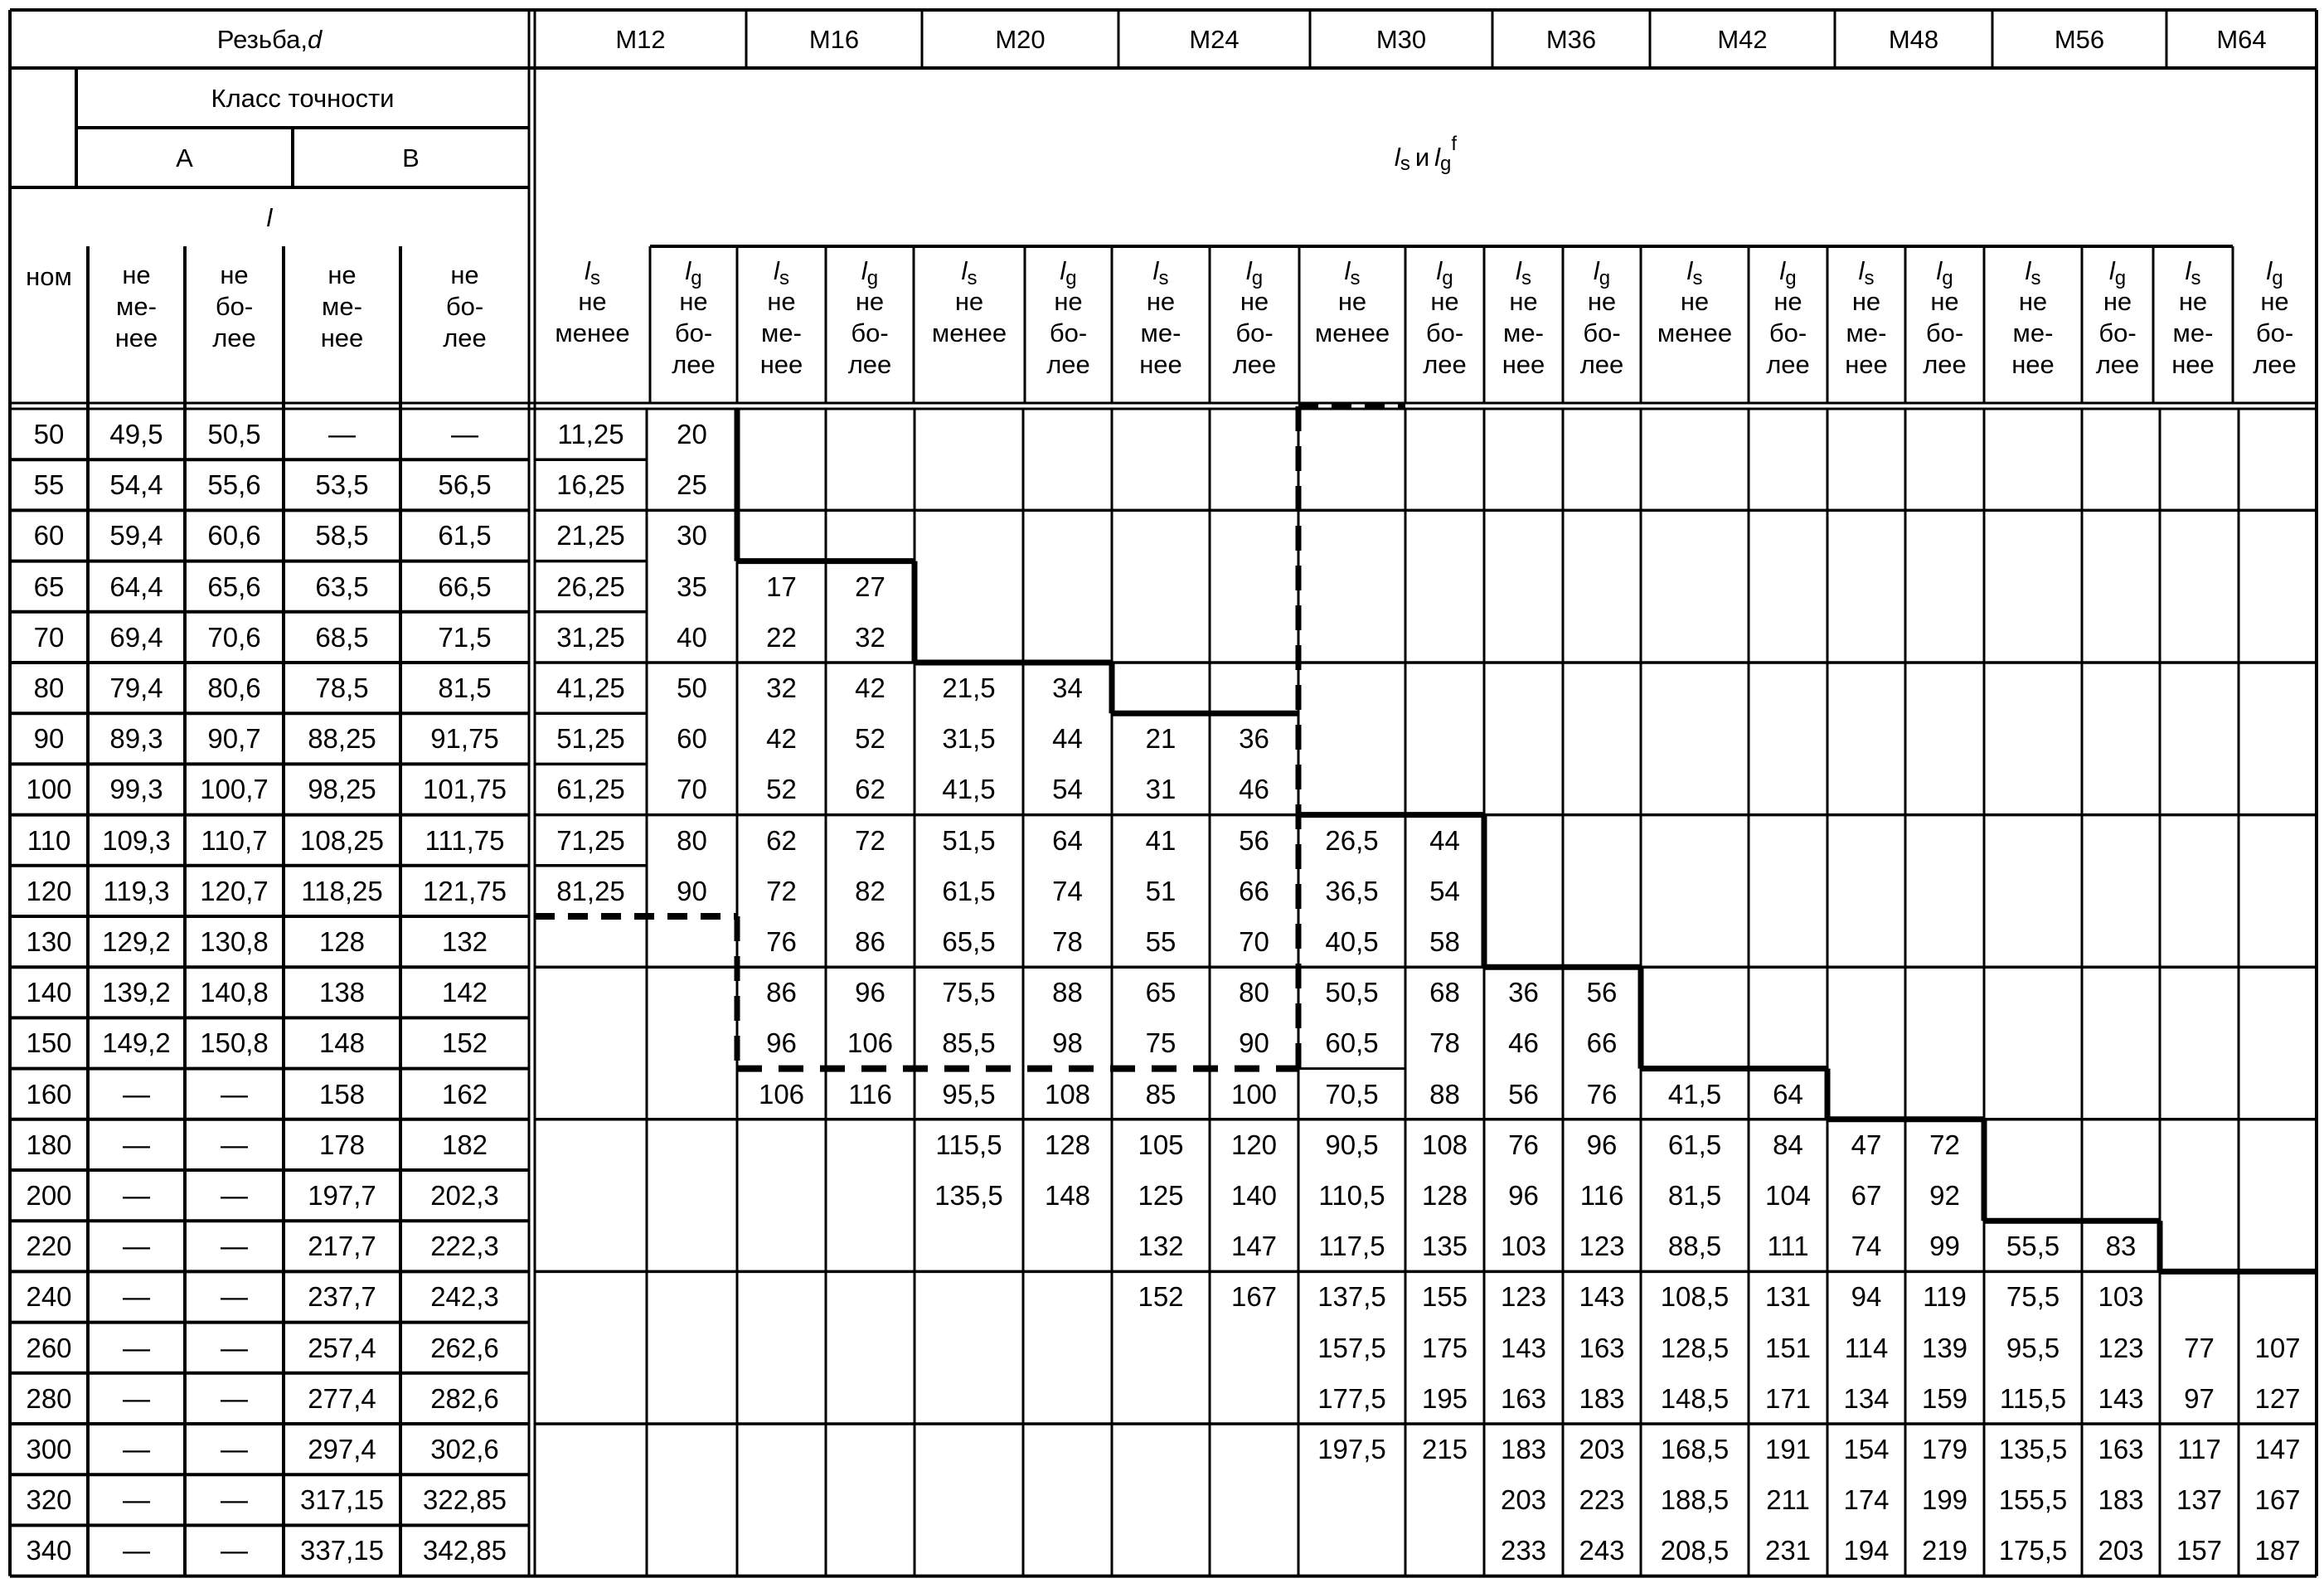 This screenshot has width=2324, height=1588. Describe the element at coordinates (49, 688) in the screenshot. I see `nominal-length-cell: 80` at that location.